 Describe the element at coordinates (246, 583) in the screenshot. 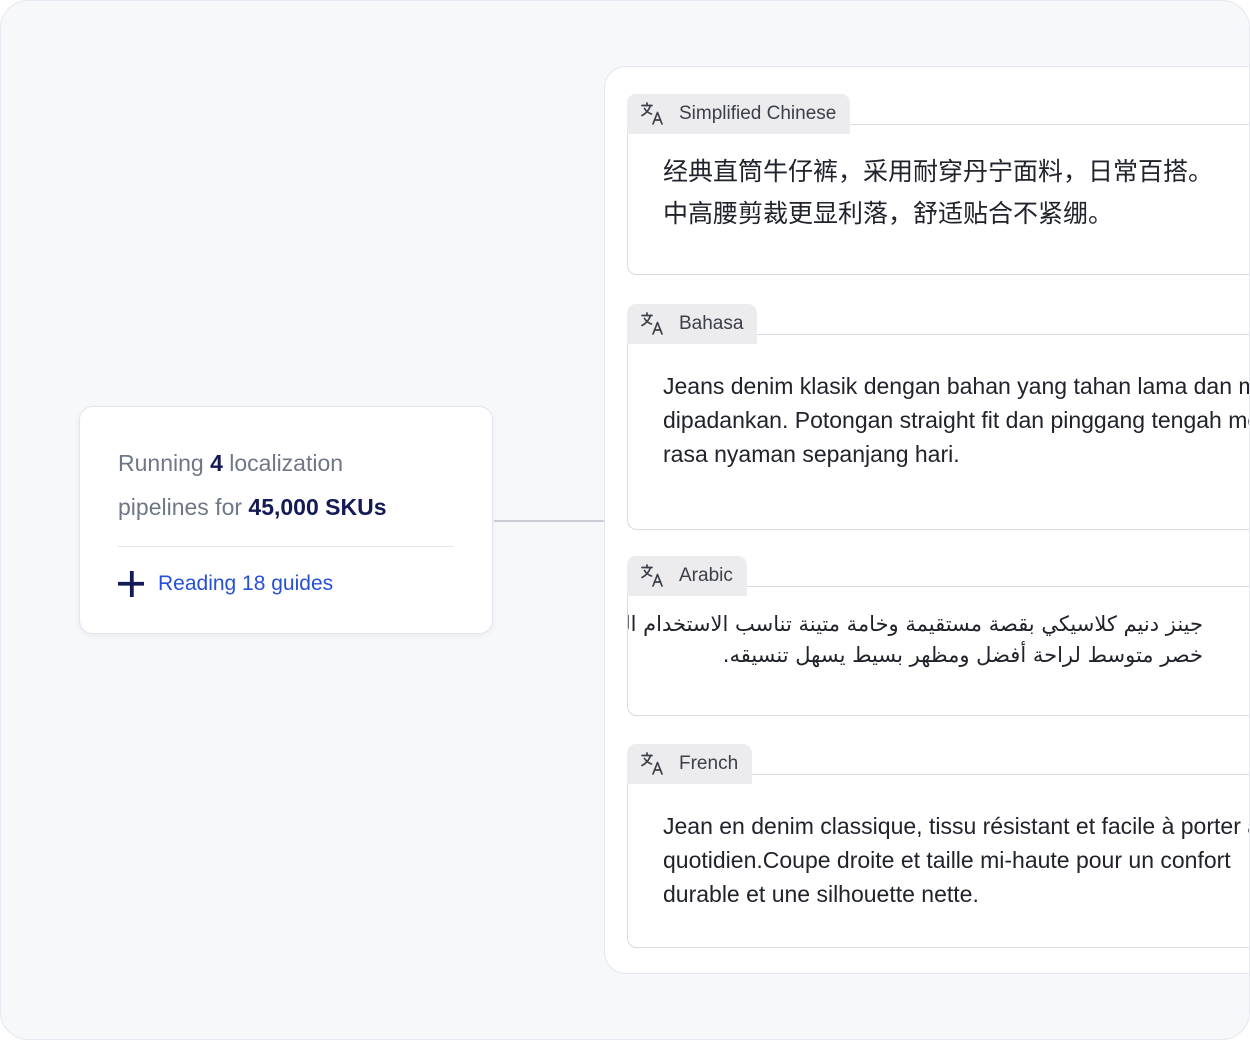

I see `reading-guides-label: Reading 18 guides` at that location.